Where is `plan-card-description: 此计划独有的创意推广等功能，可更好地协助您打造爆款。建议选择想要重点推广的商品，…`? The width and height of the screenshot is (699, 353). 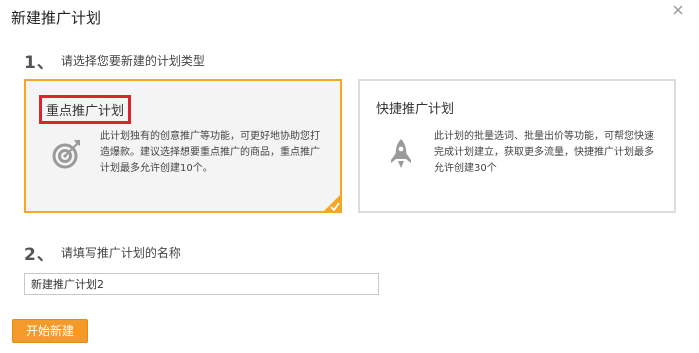
plan-card-description: 此计划独有的创意推广等功能，可更好地协助您打造爆款。建议选择想要重点推广的商品，… is located at coordinates (210, 152).